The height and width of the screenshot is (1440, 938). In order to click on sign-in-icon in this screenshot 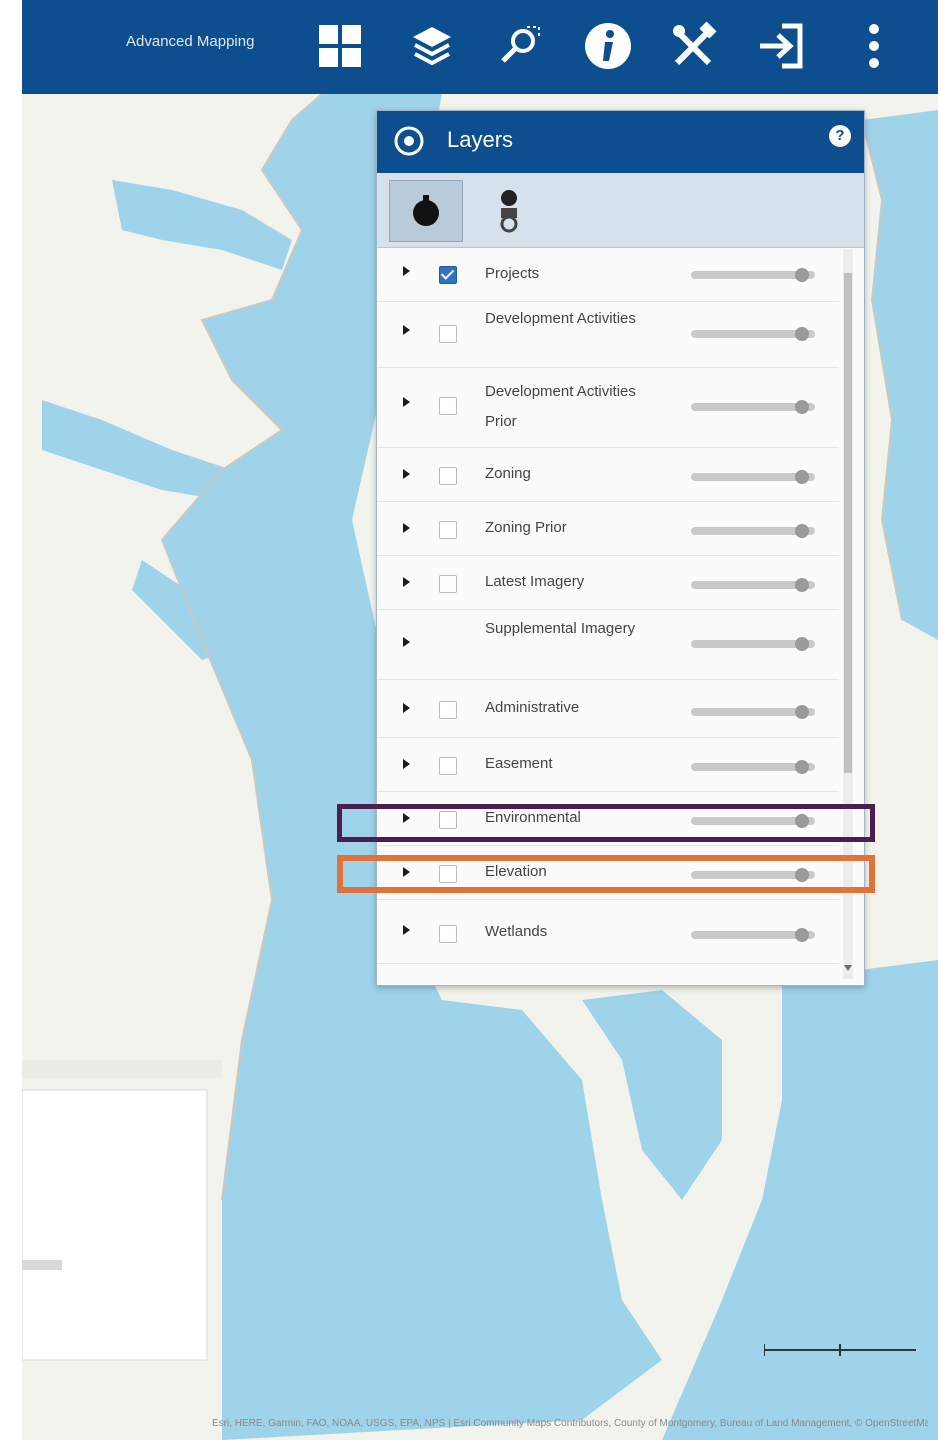, I will do `click(781, 46)`.